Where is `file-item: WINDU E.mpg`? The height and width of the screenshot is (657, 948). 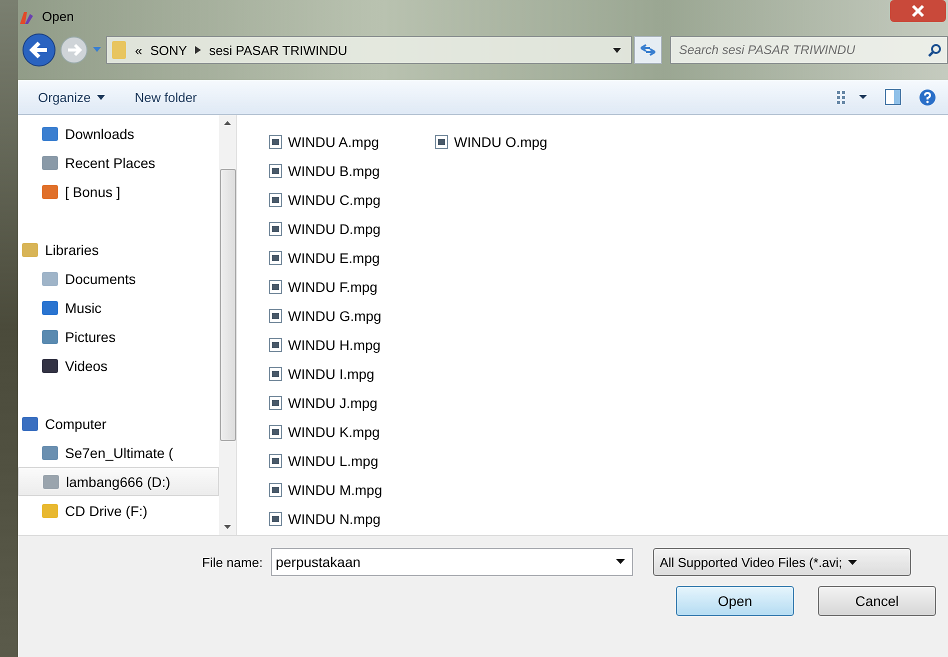
file-item: WINDU E.mpg is located at coordinates (352, 257).